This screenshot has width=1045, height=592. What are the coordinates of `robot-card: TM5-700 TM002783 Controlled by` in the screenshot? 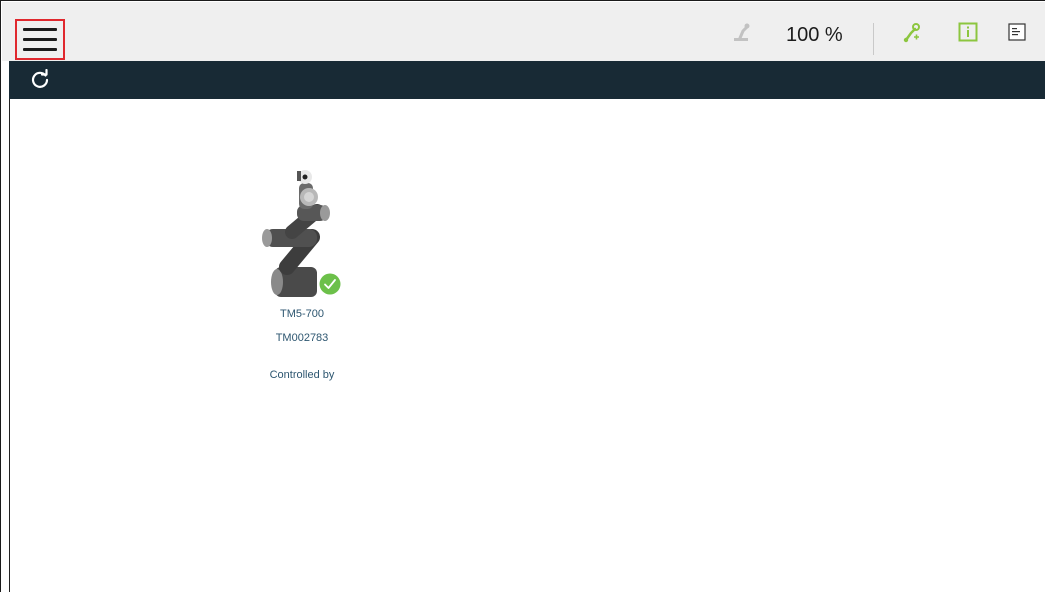 It's located at (302, 274).